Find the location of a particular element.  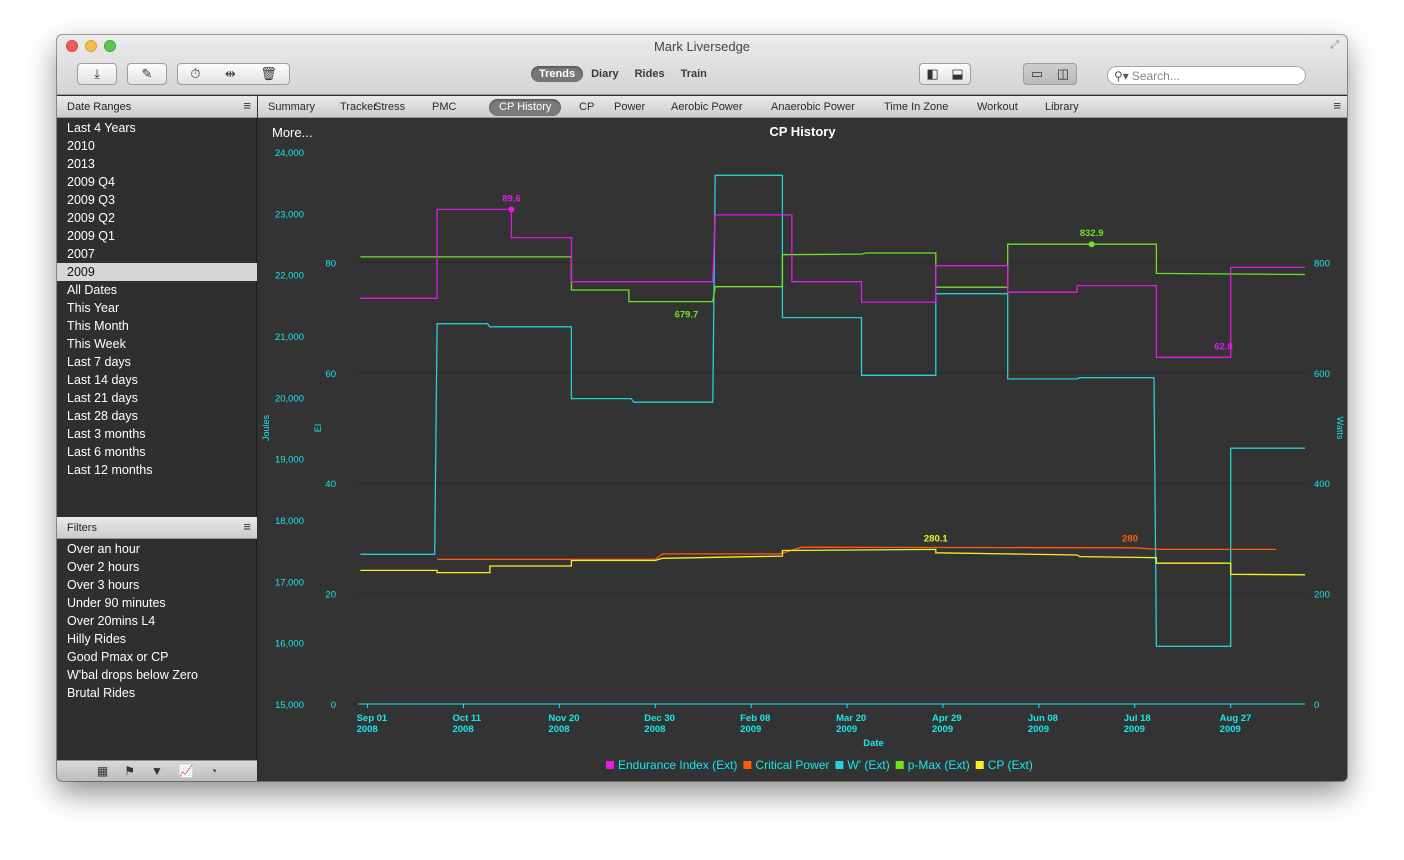

filter-item: Good Pmax or CP is located at coordinates (157, 657).